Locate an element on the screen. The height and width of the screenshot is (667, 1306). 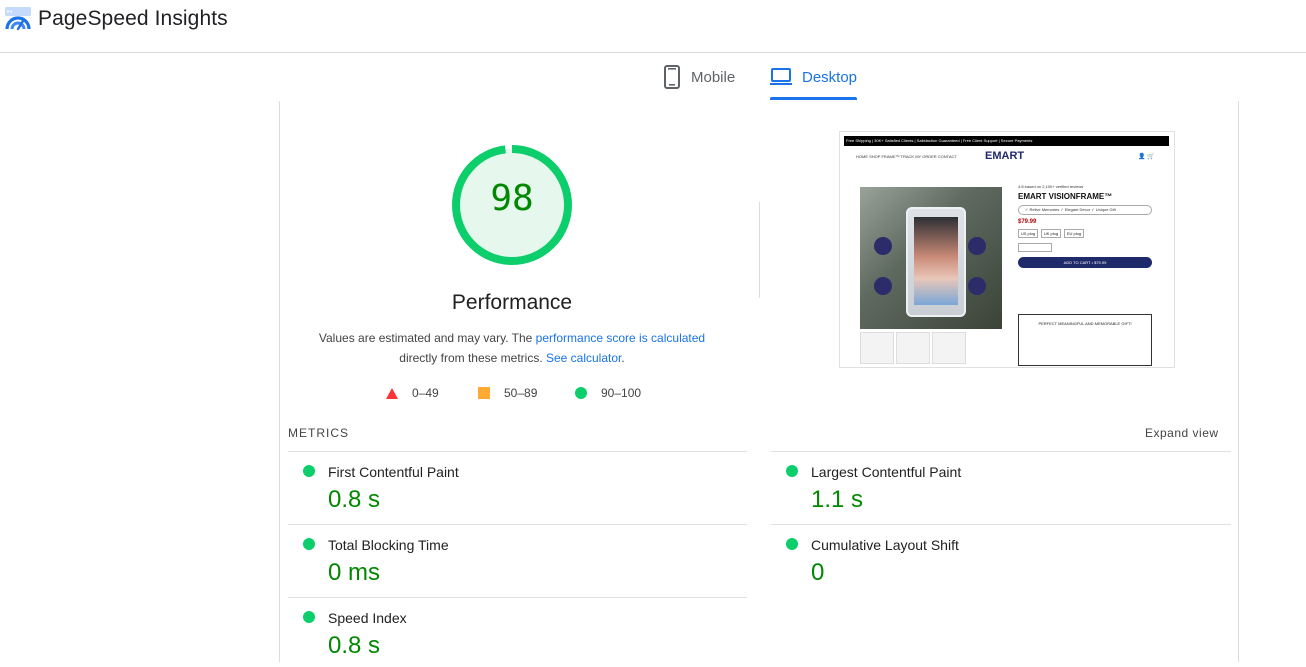
screenshot-brand: EMART is located at coordinates (1005, 156).